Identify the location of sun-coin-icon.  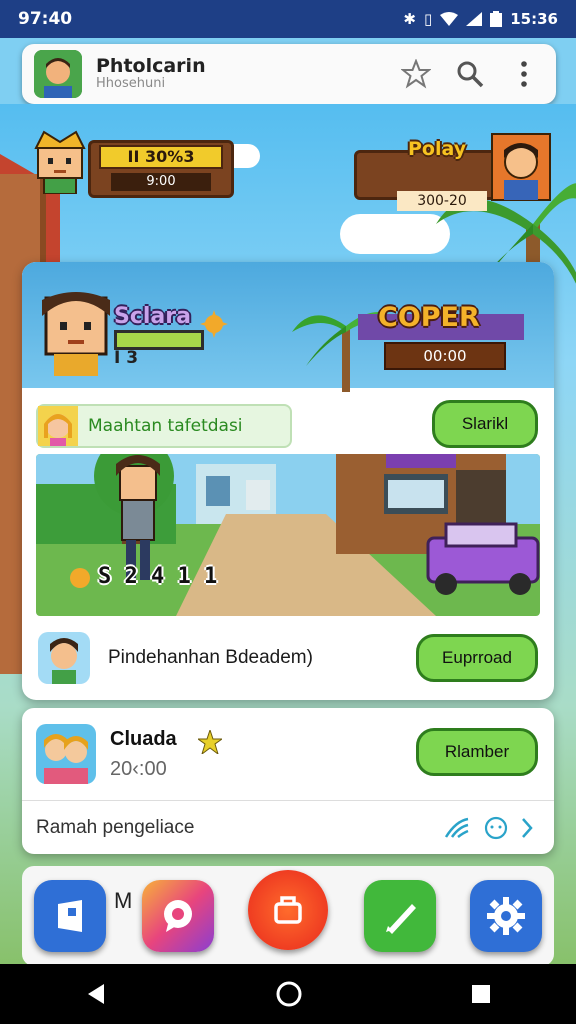
(214, 324).